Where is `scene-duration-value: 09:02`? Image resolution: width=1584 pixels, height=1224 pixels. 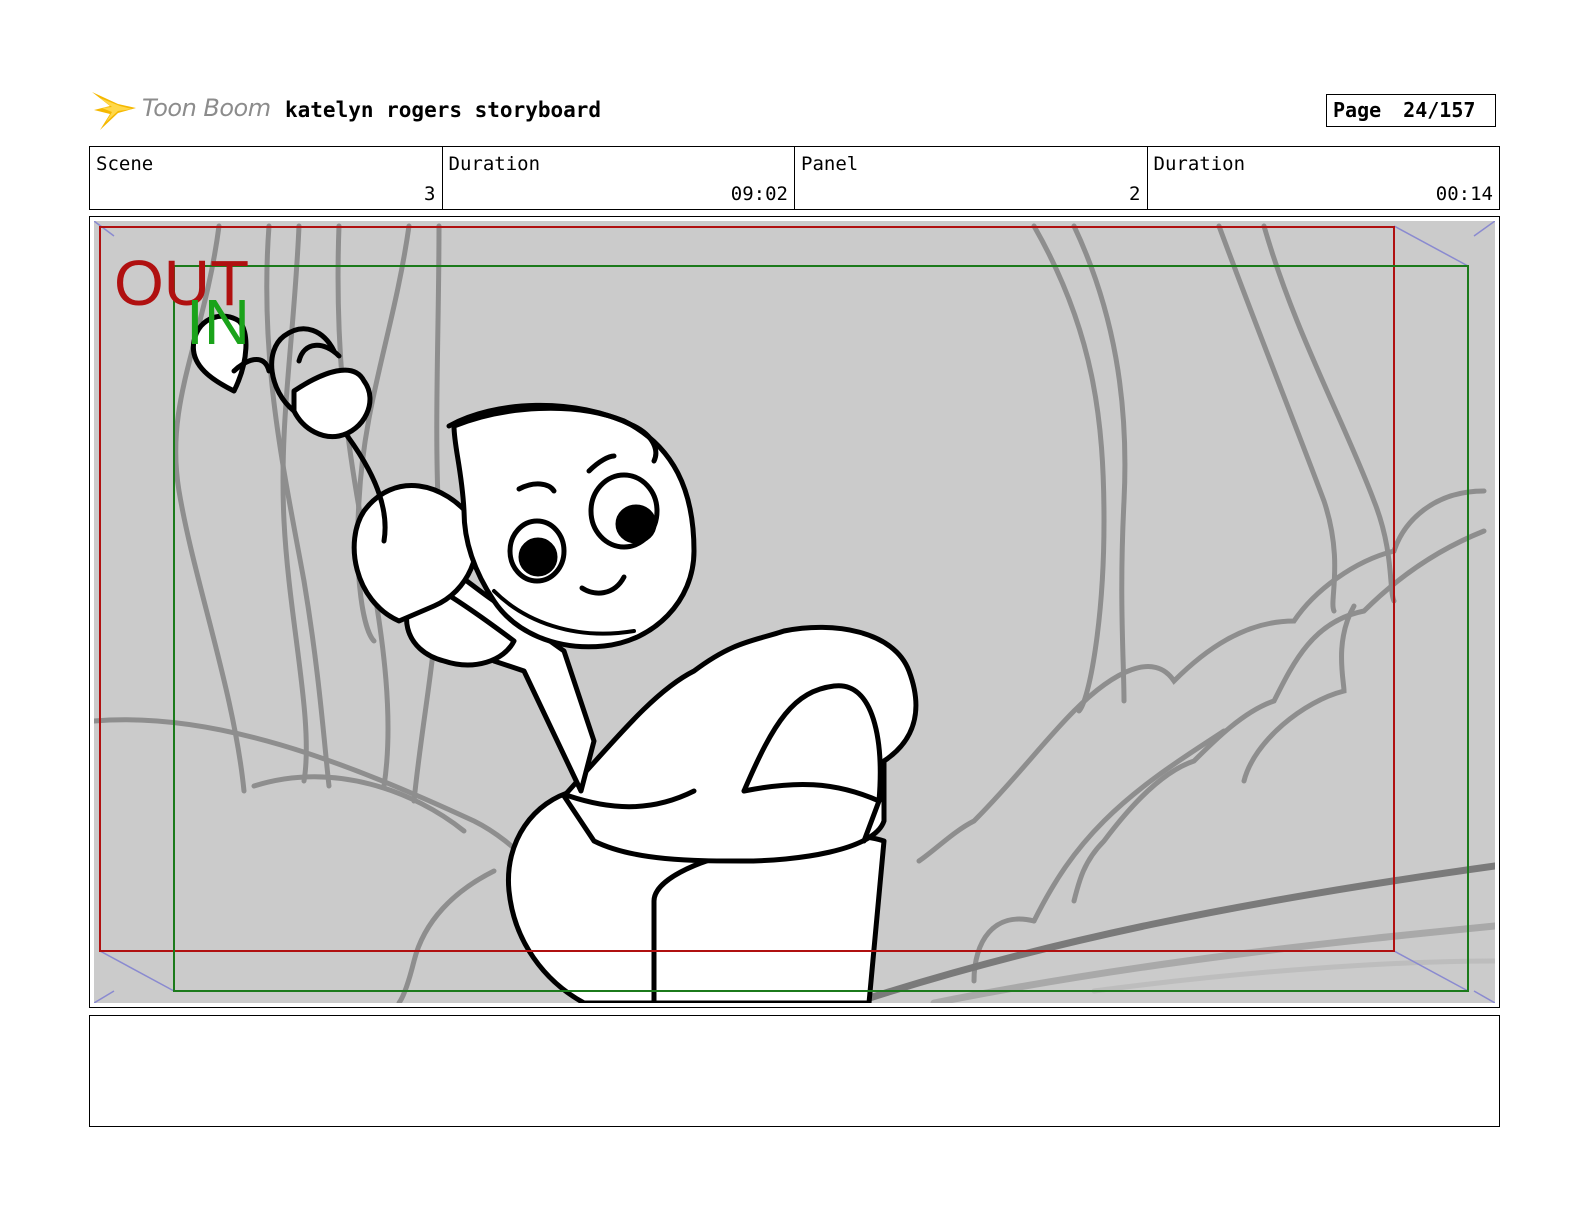
scene-duration-value: 09:02 is located at coordinates (759, 194).